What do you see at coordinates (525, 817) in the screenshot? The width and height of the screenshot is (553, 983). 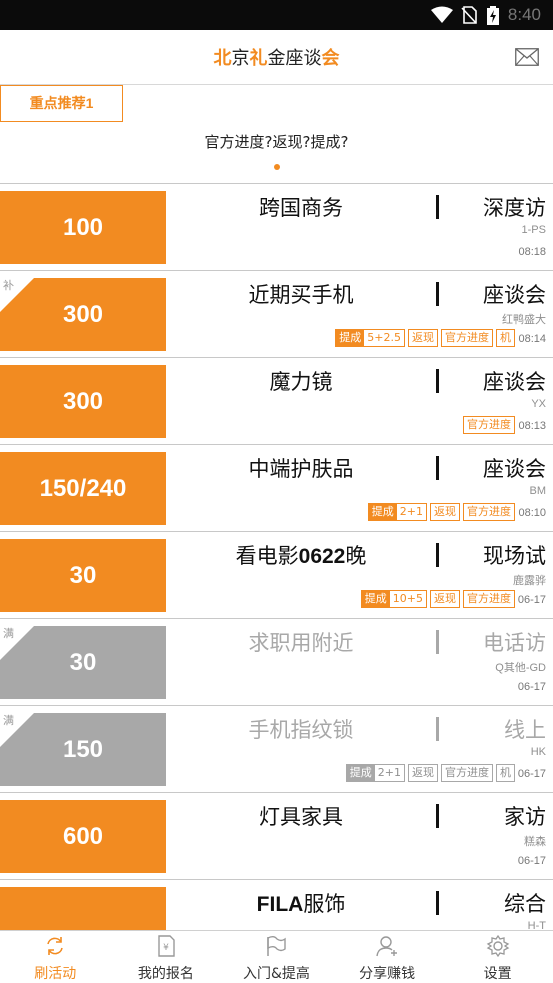 I see `activity-type: 家访` at bounding box center [525, 817].